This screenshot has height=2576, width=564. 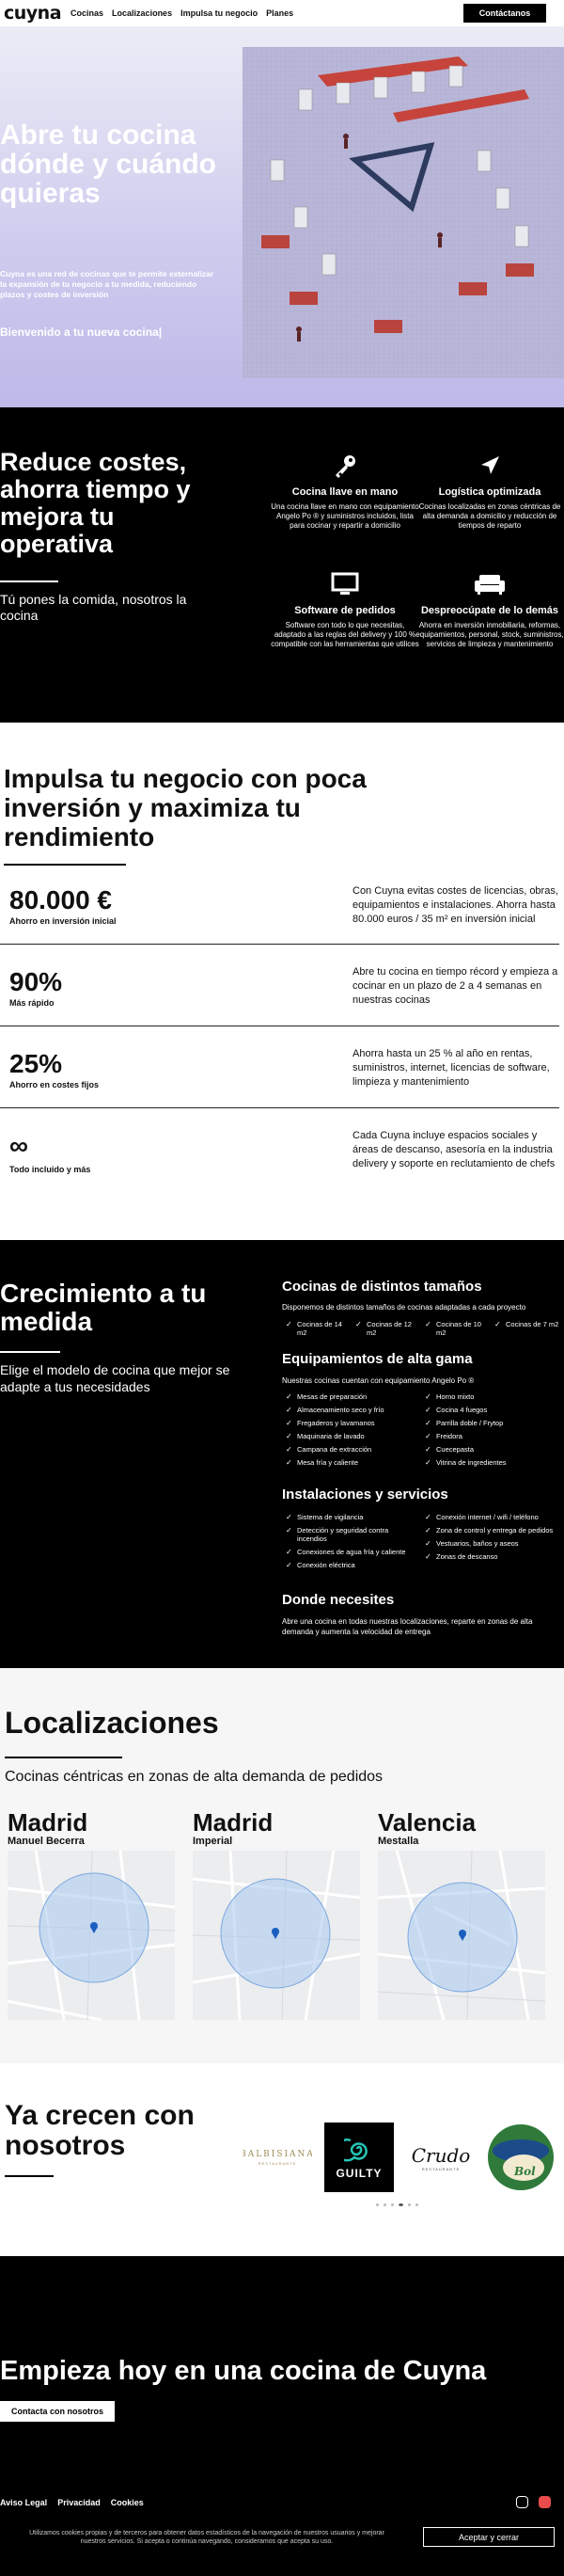 What do you see at coordinates (351, 1436) in the screenshot?
I see `check-item: Maquinaria de lavado` at bounding box center [351, 1436].